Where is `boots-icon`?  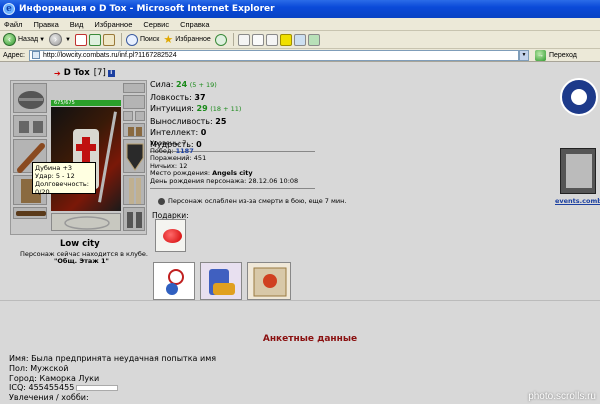
boots-icon is located at coordinates (134, 220).